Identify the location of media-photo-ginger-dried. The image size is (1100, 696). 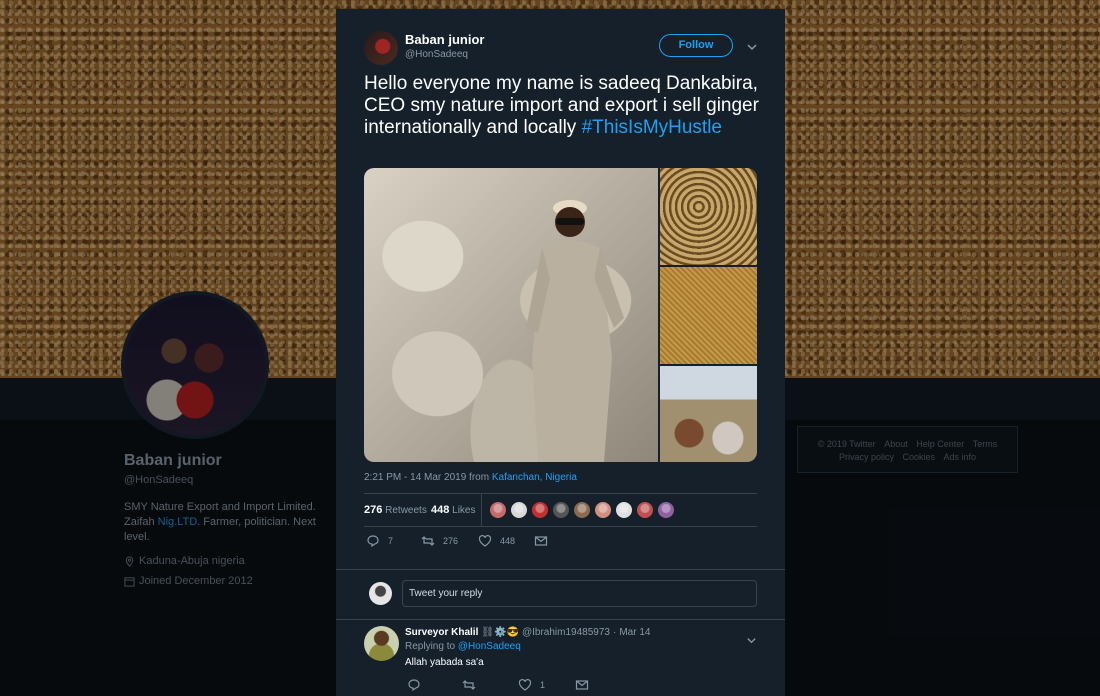
(708, 216).